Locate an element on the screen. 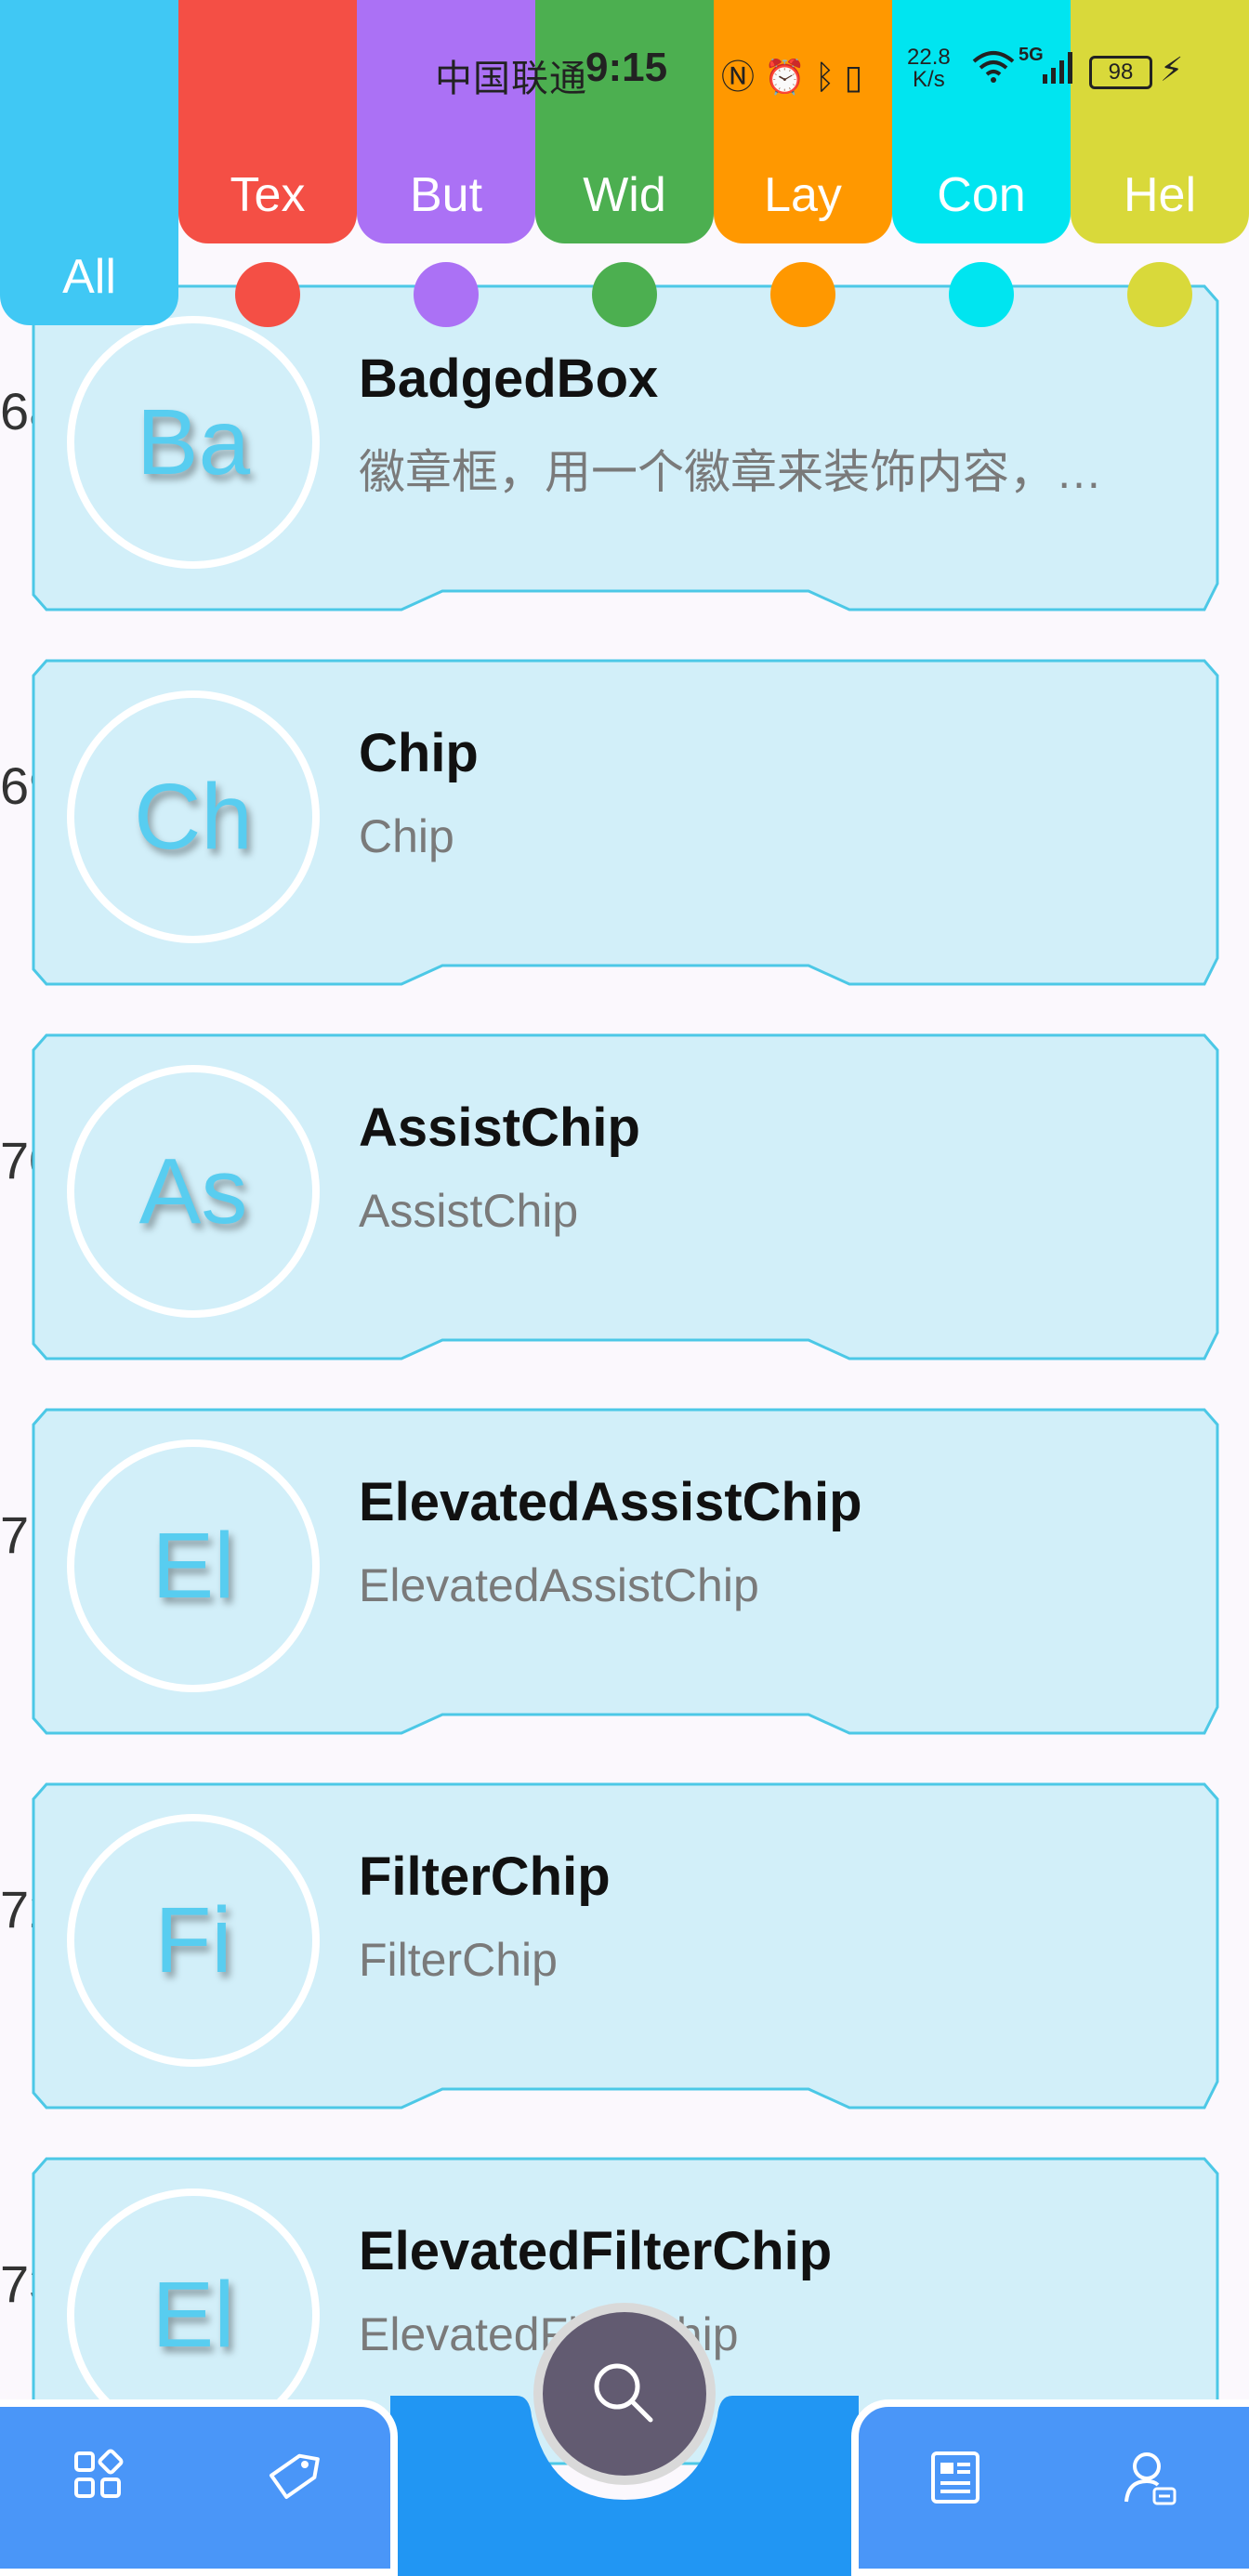 This screenshot has width=1249, height=2576. tab-text-indicator is located at coordinates (267, 294).